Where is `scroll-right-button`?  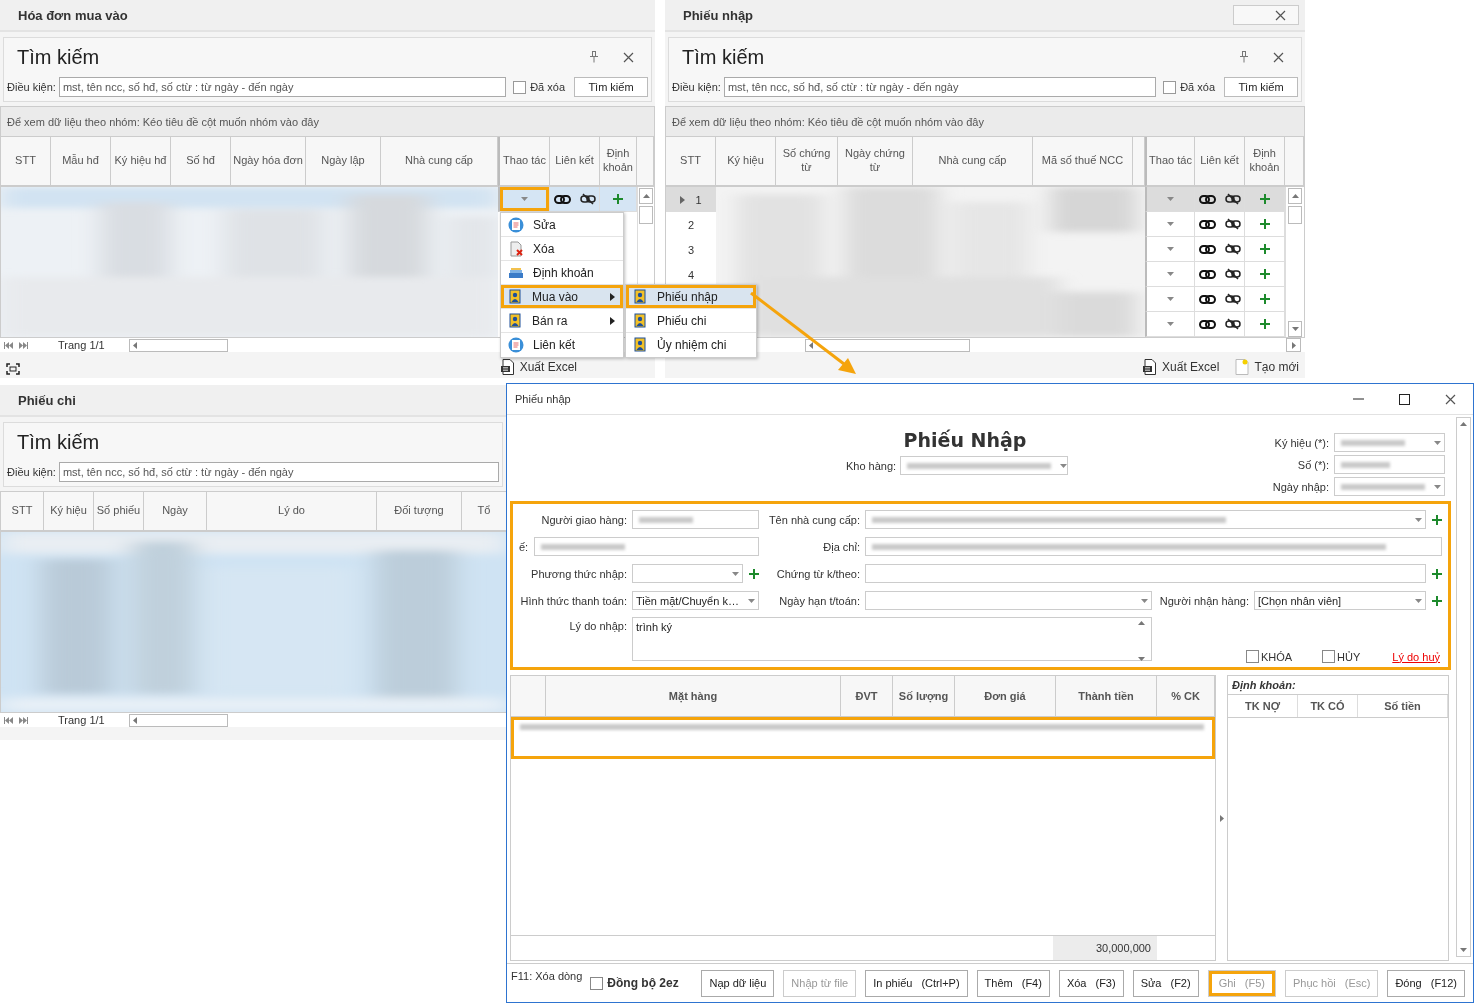
scroll-right-button is located at coordinates (1293, 345).